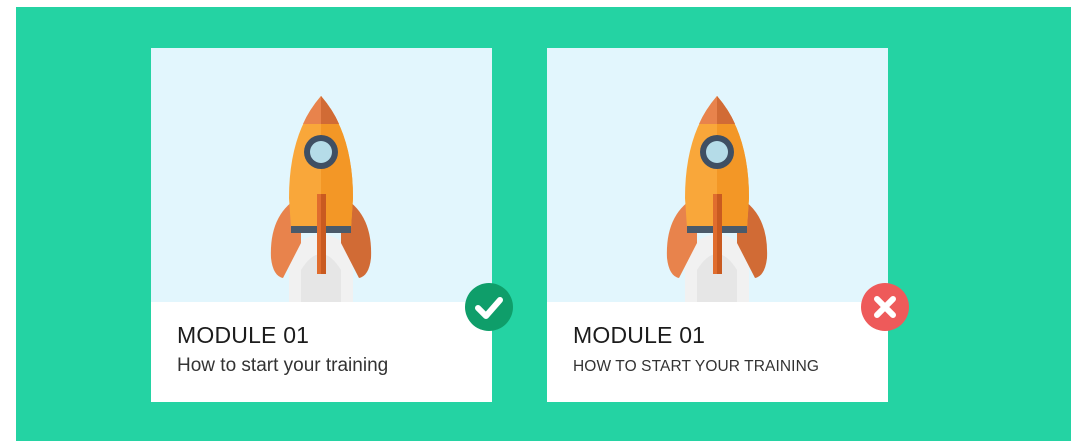  What do you see at coordinates (696, 366) in the screenshot?
I see `module-subtitle: HOW TO START YOUR TRAINING` at bounding box center [696, 366].